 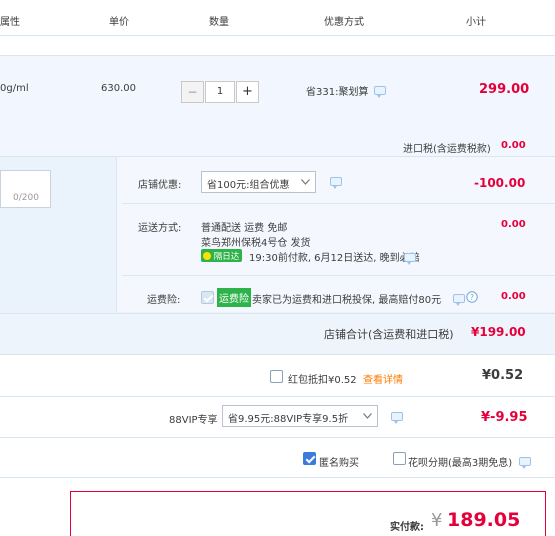 What do you see at coordinates (337, 92) in the screenshot?
I see `item-promo: 省331:聚划算` at bounding box center [337, 92].